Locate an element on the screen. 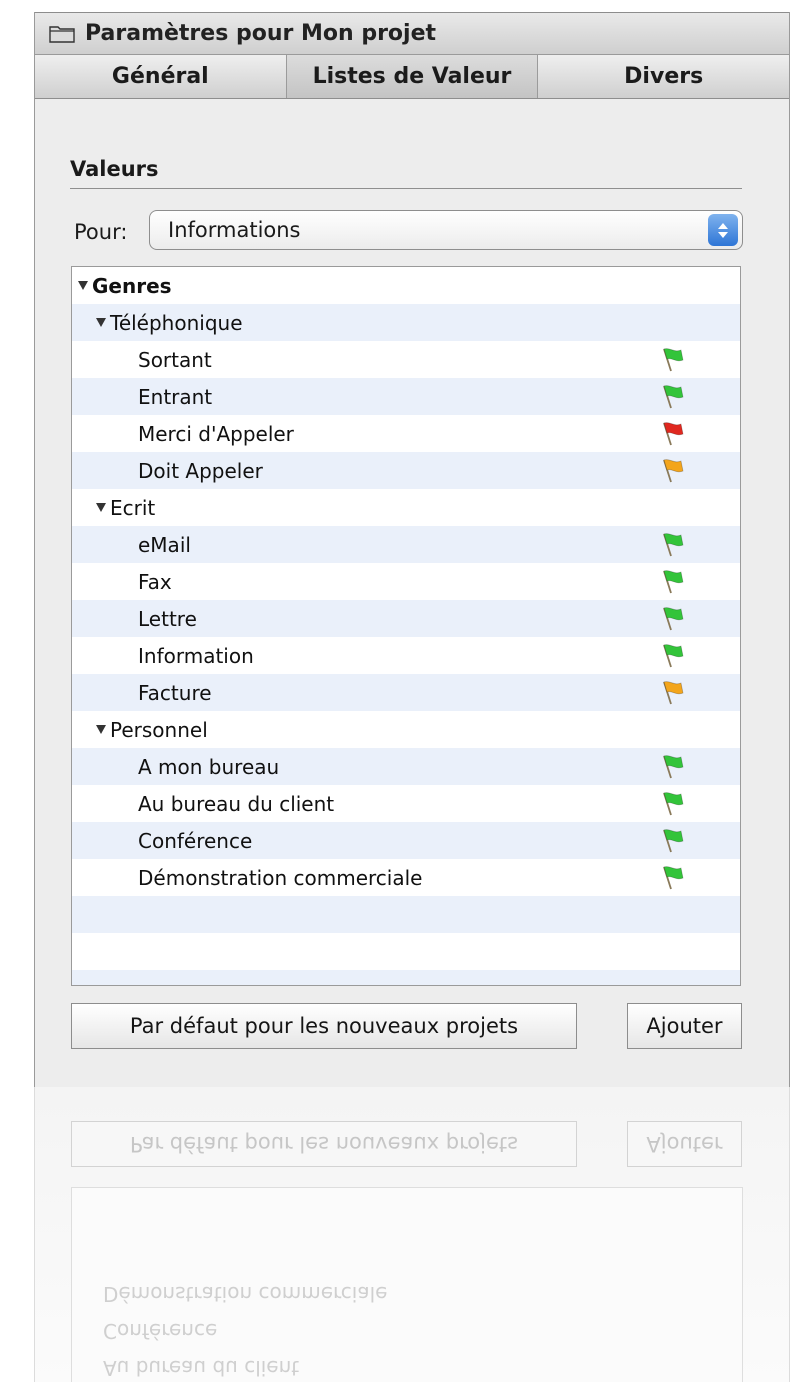 This screenshot has width=796, height=1382. add-button: Ajouter is located at coordinates (684, 1026).